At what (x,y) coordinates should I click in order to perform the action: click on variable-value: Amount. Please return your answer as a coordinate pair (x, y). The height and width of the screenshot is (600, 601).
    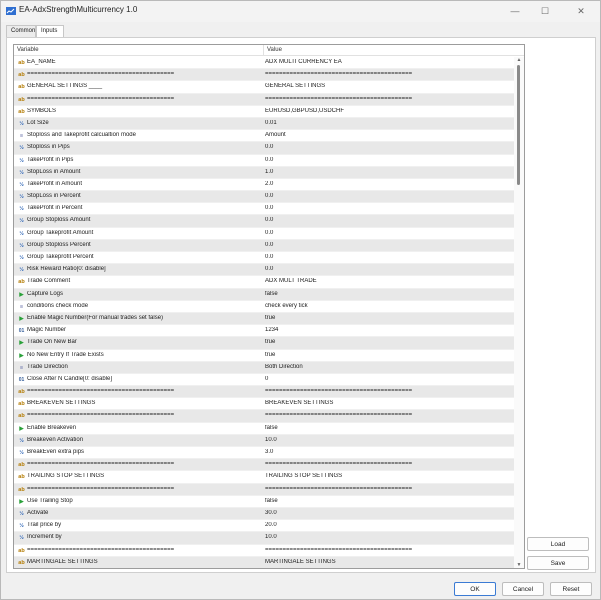
    Looking at the image, I should click on (388, 135).